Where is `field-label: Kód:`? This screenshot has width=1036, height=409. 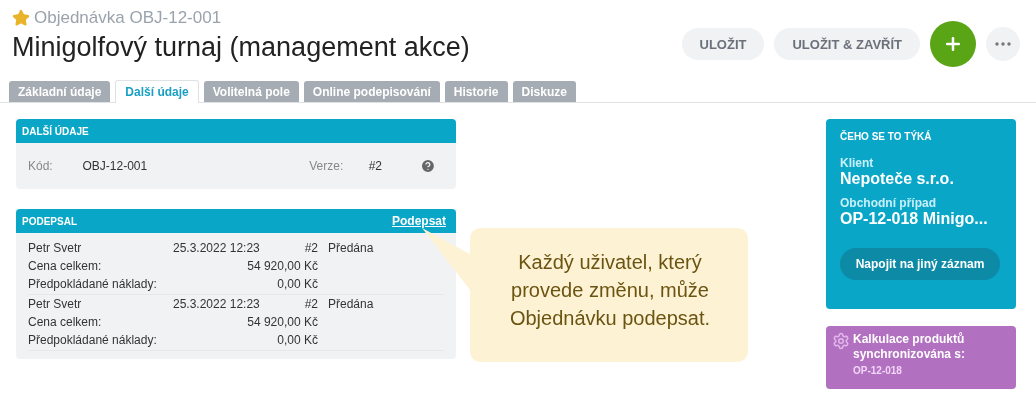
field-label: Kód: is located at coordinates (41, 166).